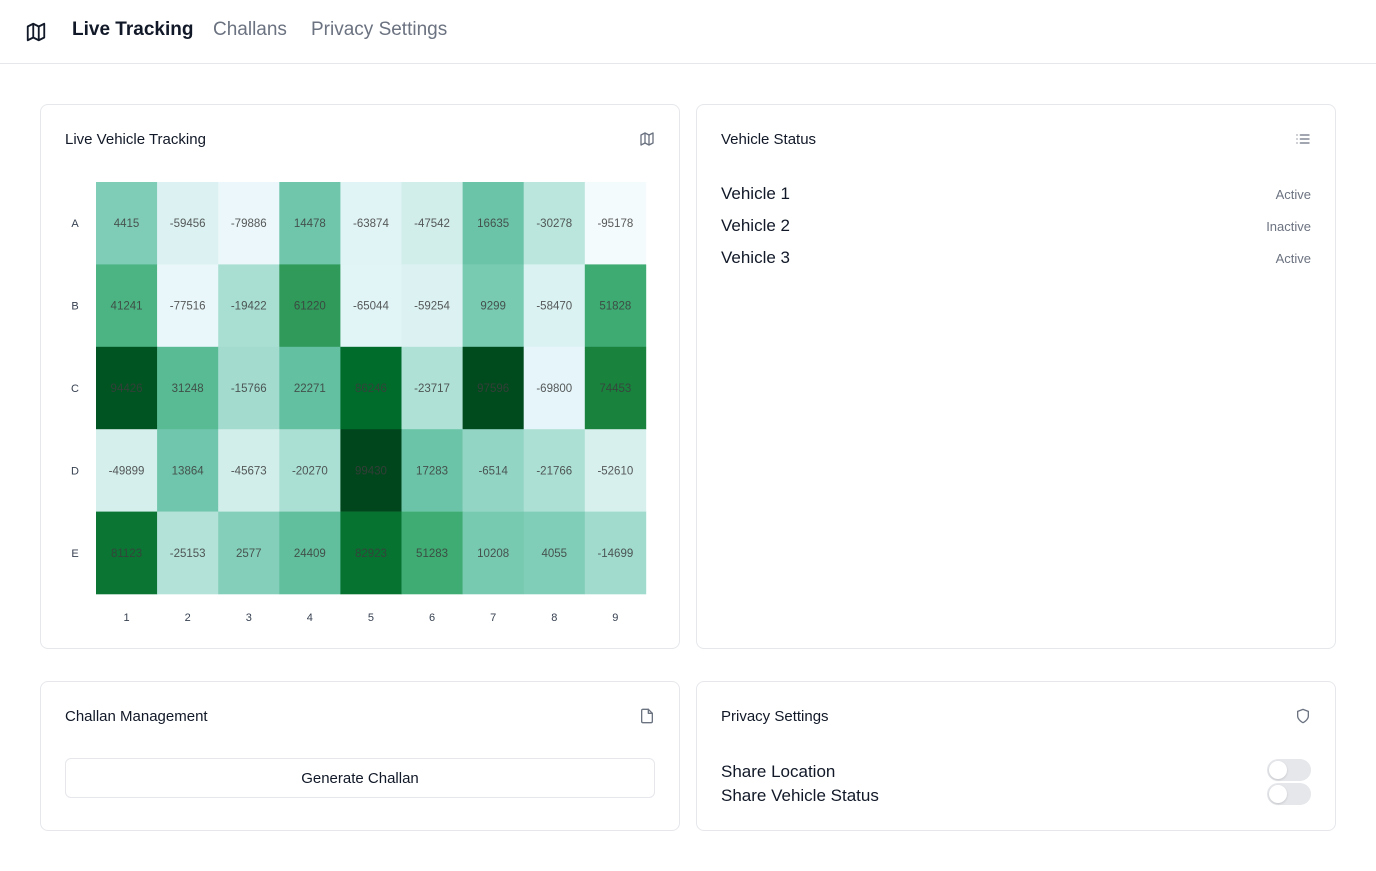 The width and height of the screenshot is (1376, 871). What do you see at coordinates (1288, 226) in the screenshot?
I see `status-badge: Inactive` at bounding box center [1288, 226].